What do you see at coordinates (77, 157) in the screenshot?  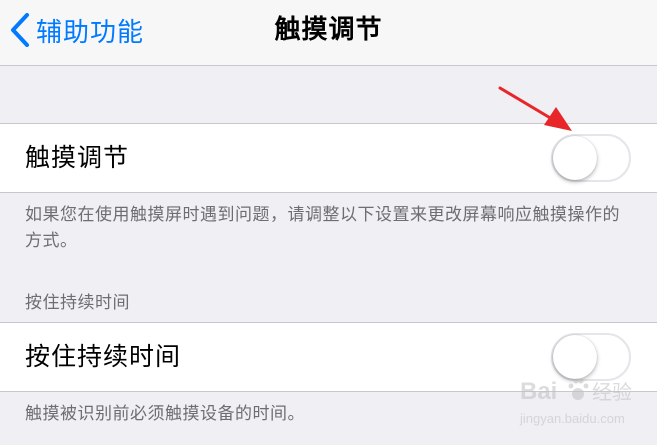 I see `touch-accommodations-label: 触摸调节` at bounding box center [77, 157].